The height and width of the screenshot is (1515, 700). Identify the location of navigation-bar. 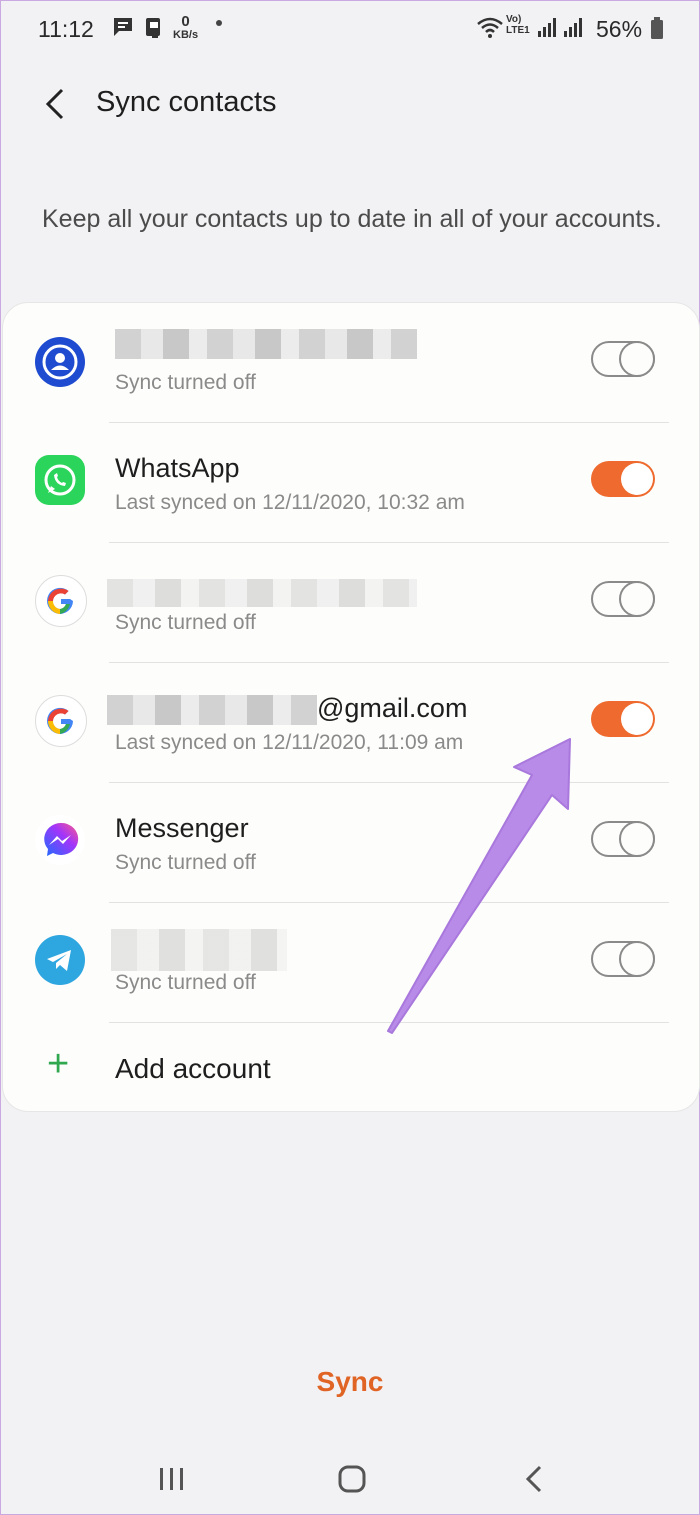
(350, 1477).